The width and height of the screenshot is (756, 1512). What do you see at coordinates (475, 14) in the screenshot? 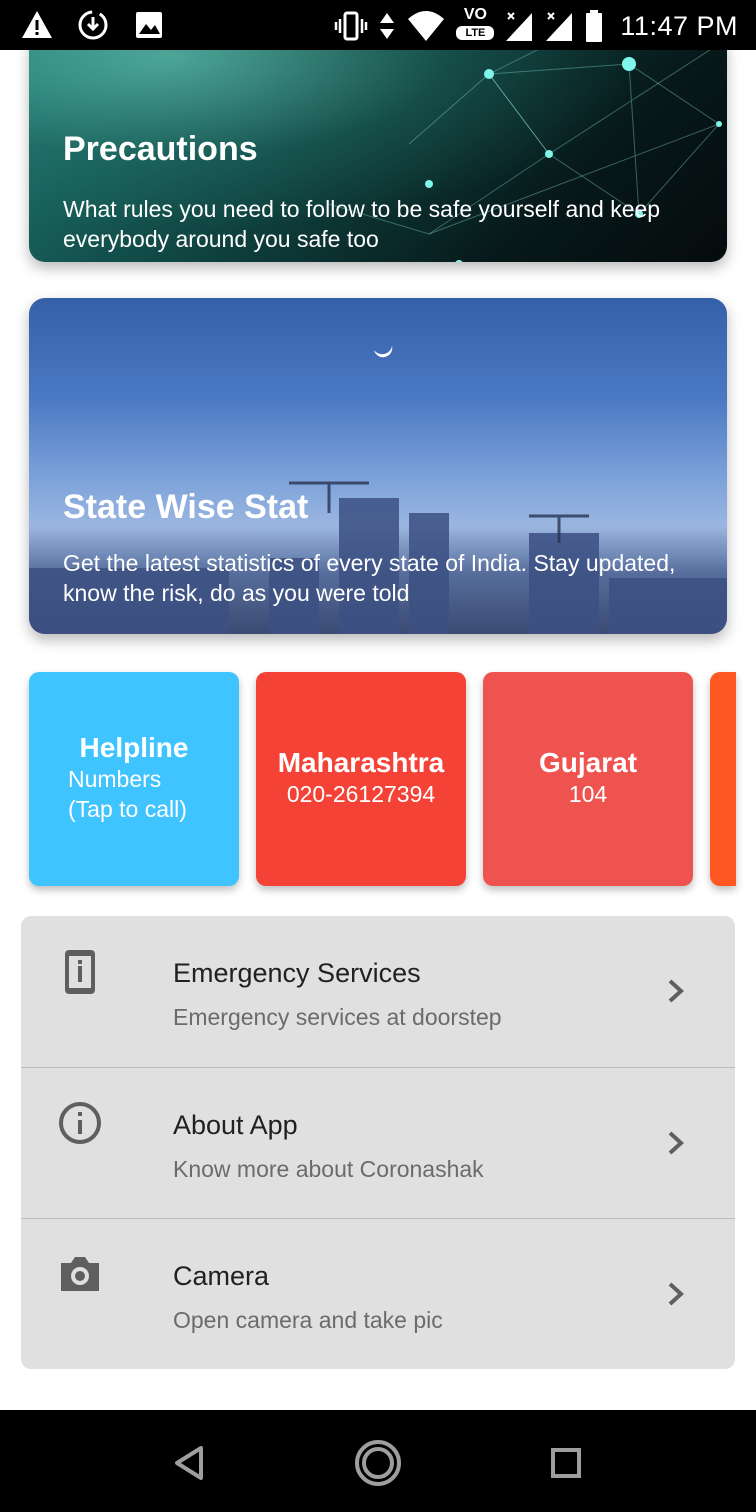
I see `volte-label: VO` at bounding box center [475, 14].